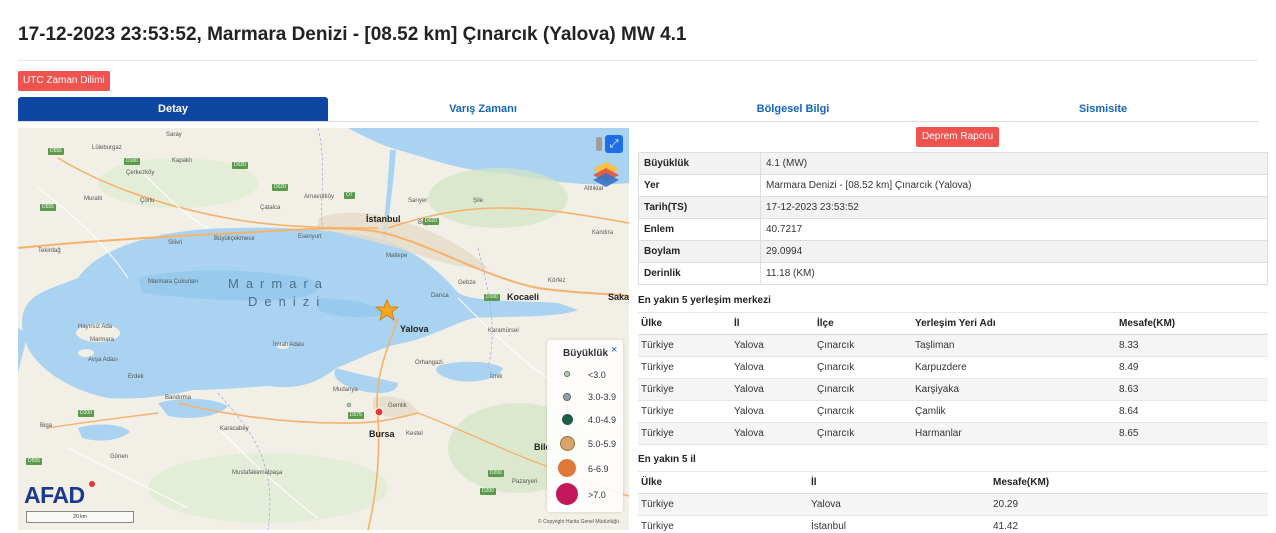  I want to click on table-row: Türkiye İstanbul 41.42, so click(953, 524).